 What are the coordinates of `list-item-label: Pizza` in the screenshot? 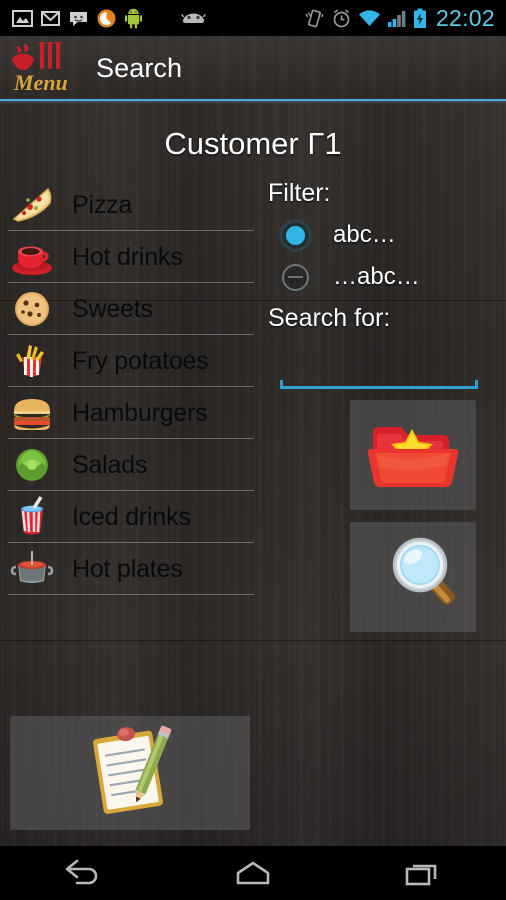 It's located at (102, 204).